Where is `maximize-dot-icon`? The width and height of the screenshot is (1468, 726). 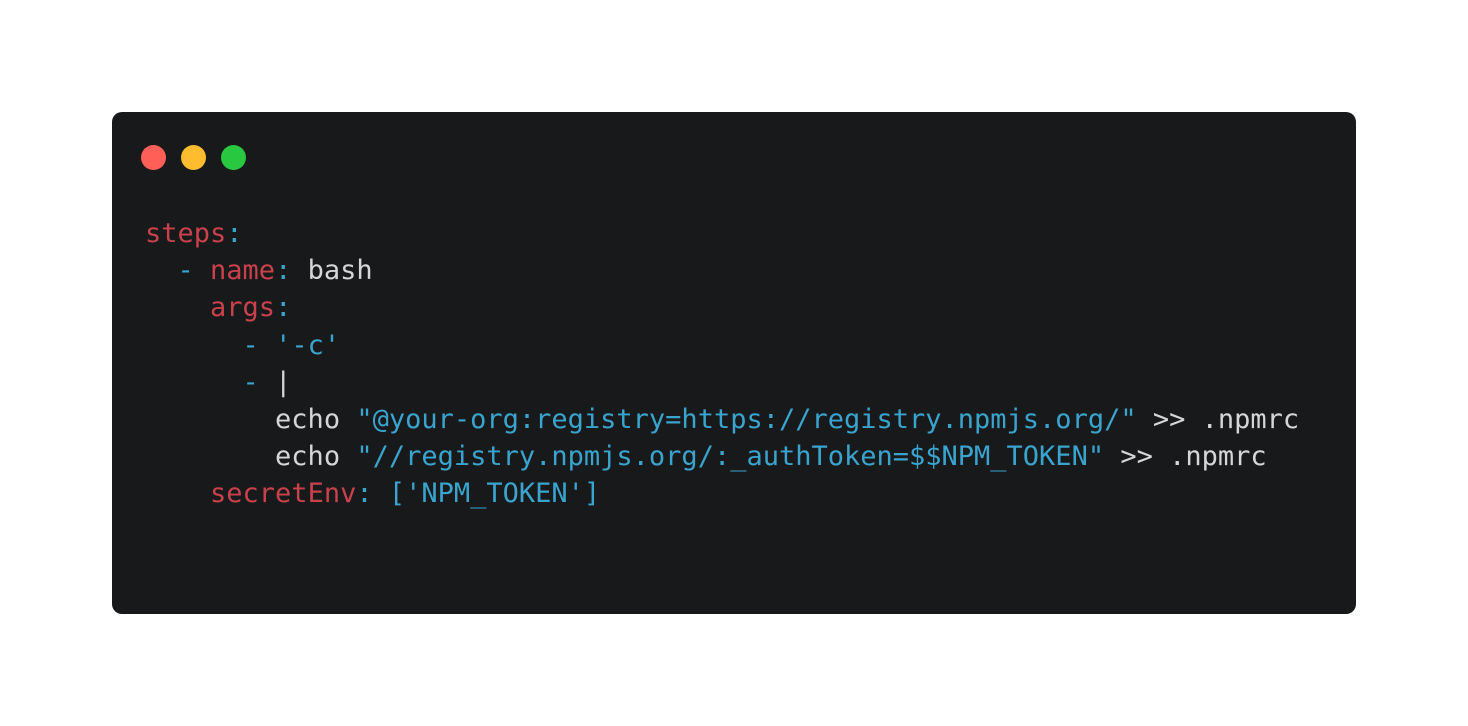
maximize-dot-icon is located at coordinates (233, 157).